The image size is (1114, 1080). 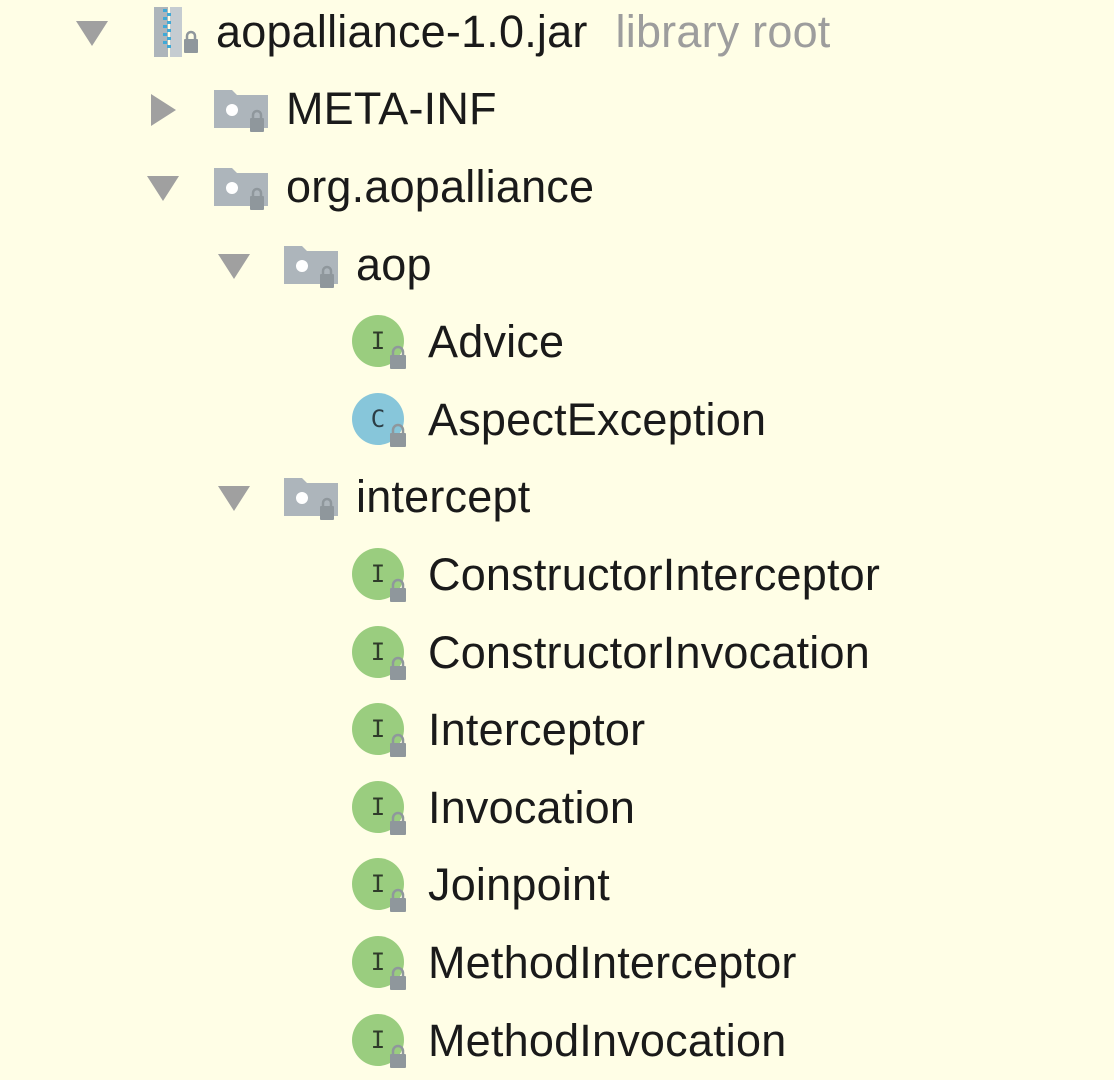 I want to click on tree-node-constructor-invocation: I ConstructorInvocation, so click(x=557, y=654).